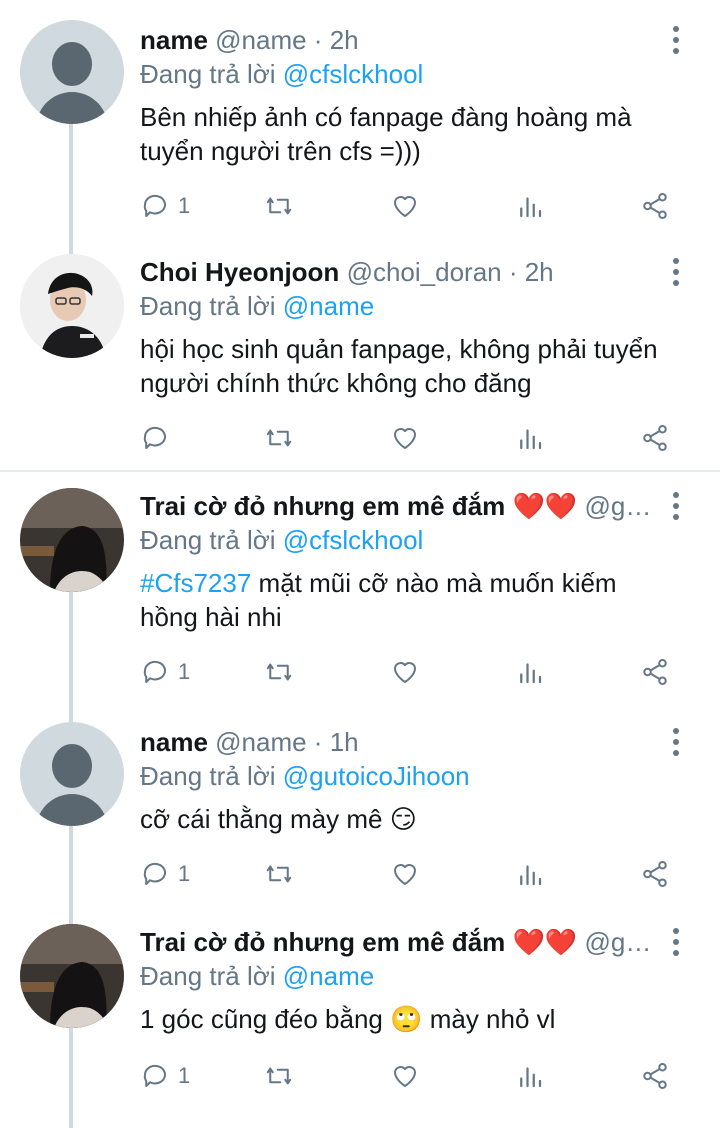 The image size is (720, 1128). Describe the element at coordinates (239, 272) in the screenshot. I see `display-name: Choi Hyeonjoon` at that location.